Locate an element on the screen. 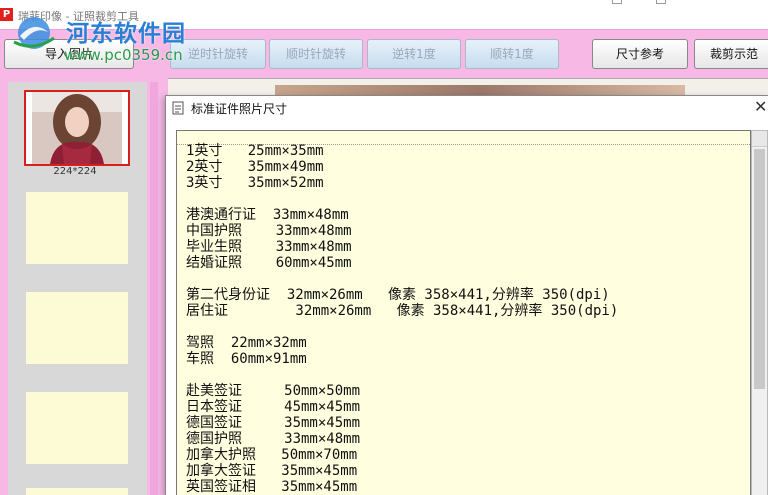  crop-sample-button: 裁剪示范 is located at coordinates (731, 54).